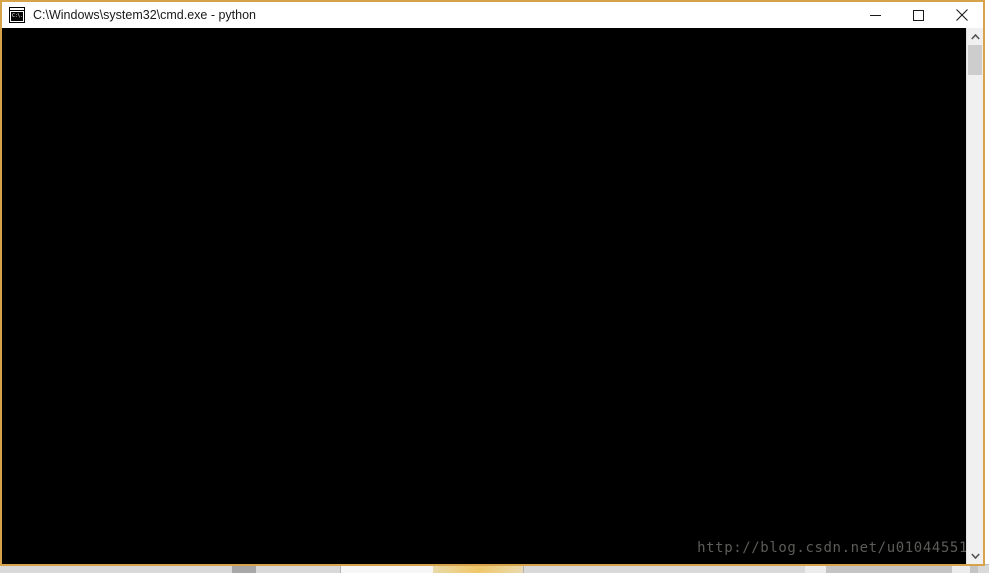 The width and height of the screenshot is (989, 573). I want to click on close-button, so click(961, 15).